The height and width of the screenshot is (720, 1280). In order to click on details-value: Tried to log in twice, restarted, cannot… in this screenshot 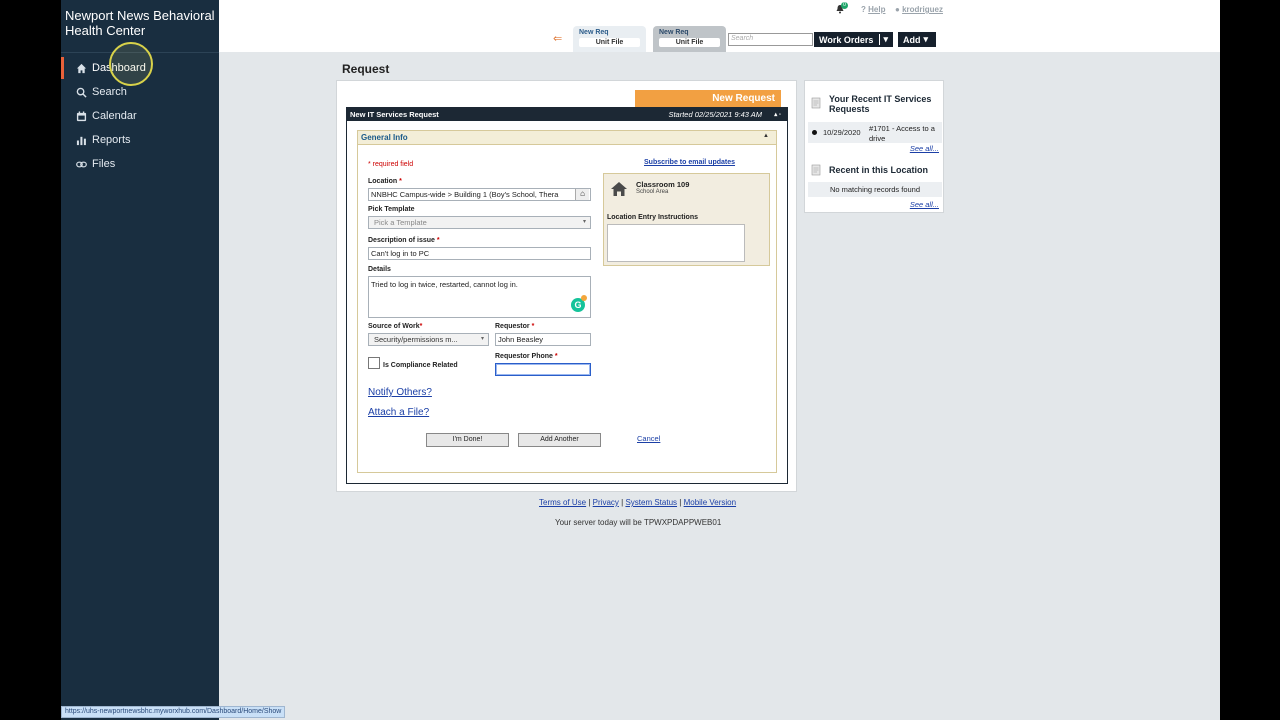, I will do `click(444, 284)`.